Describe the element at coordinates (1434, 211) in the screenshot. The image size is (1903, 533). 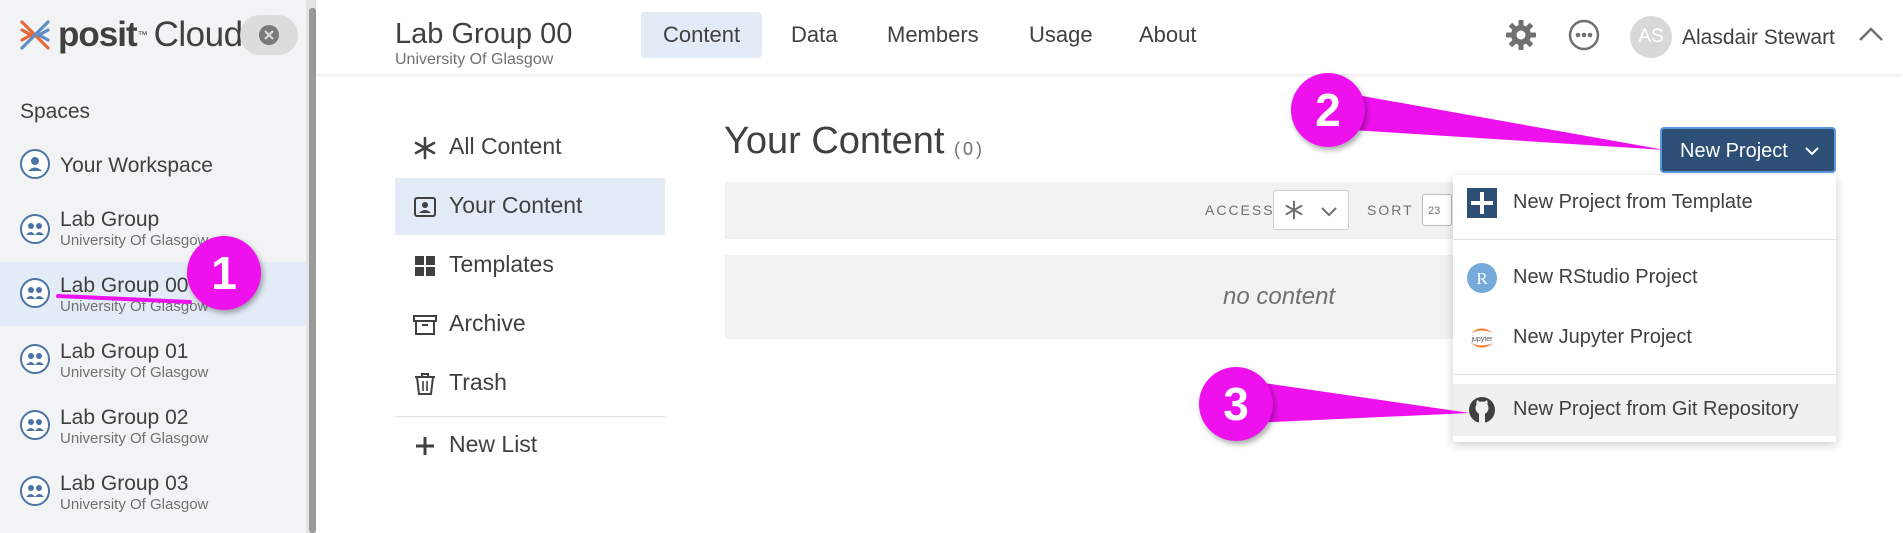
I see `calendar-sort-number: 23` at that location.